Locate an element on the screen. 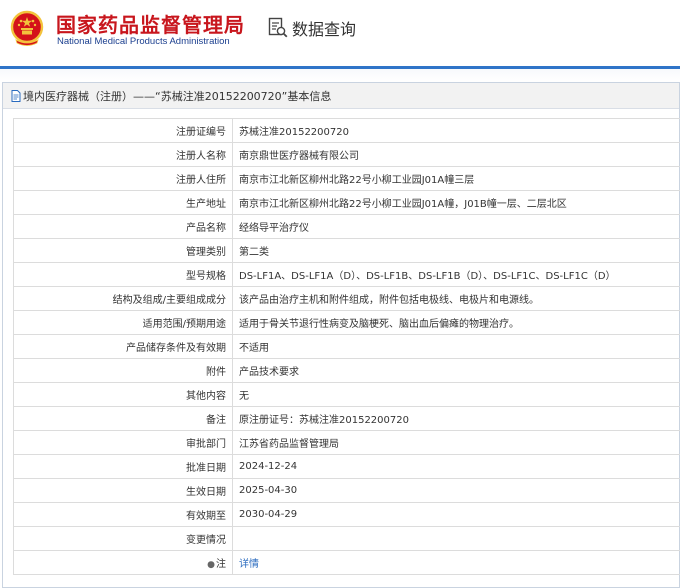  row-value: 第二类 is located at coordinates (456, 250).